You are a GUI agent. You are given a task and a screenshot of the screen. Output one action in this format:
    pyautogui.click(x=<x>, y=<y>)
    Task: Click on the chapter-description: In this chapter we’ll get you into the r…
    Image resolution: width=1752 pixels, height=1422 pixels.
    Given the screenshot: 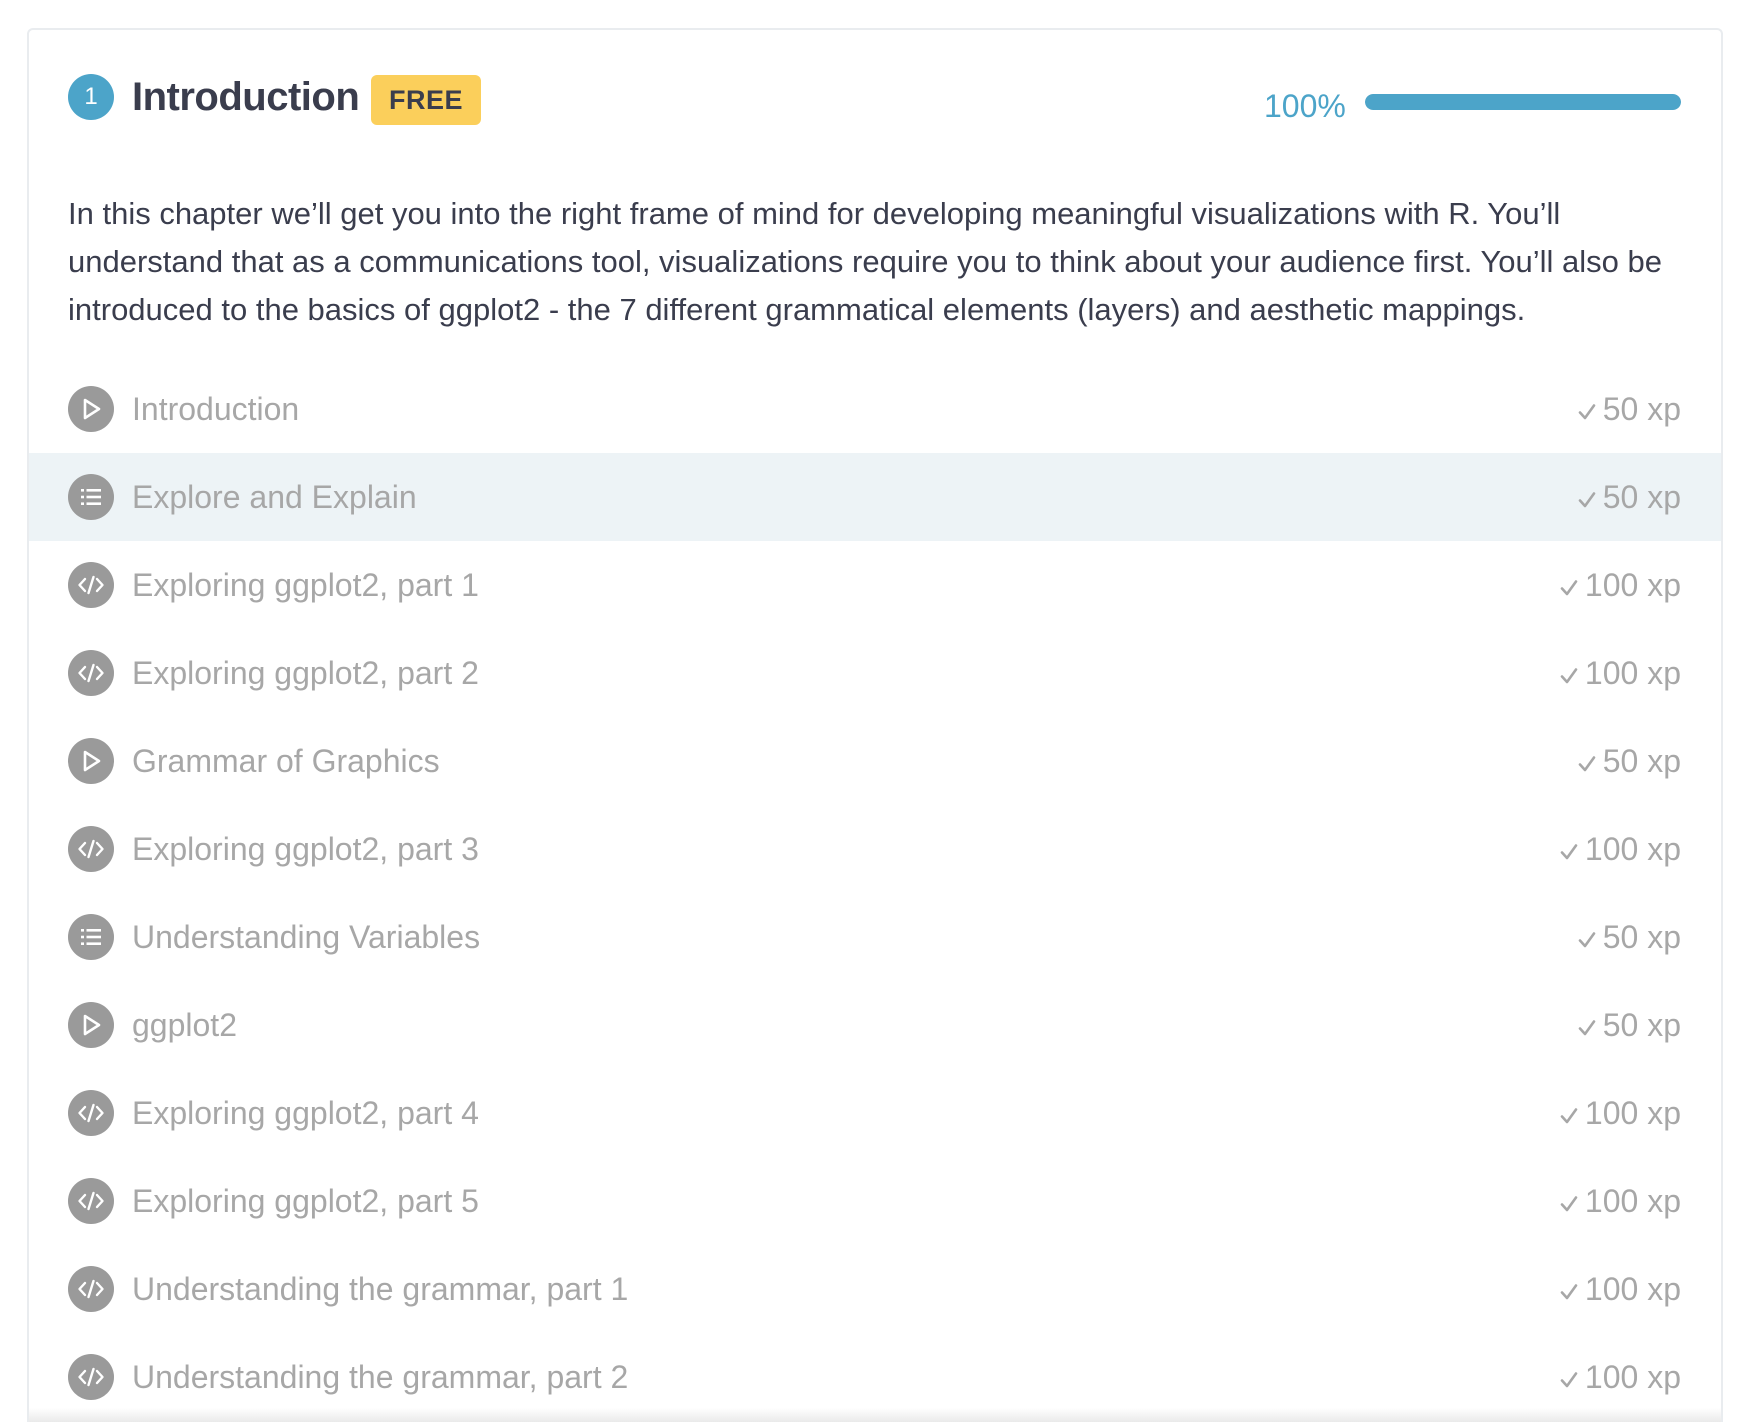 What is the action you would take?
    pyautogui.click(x=865, y=261)
    